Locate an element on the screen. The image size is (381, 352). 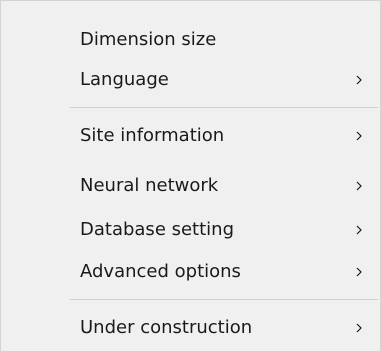
menu-item-label: Dimension size is located at coordinates (148, 39).